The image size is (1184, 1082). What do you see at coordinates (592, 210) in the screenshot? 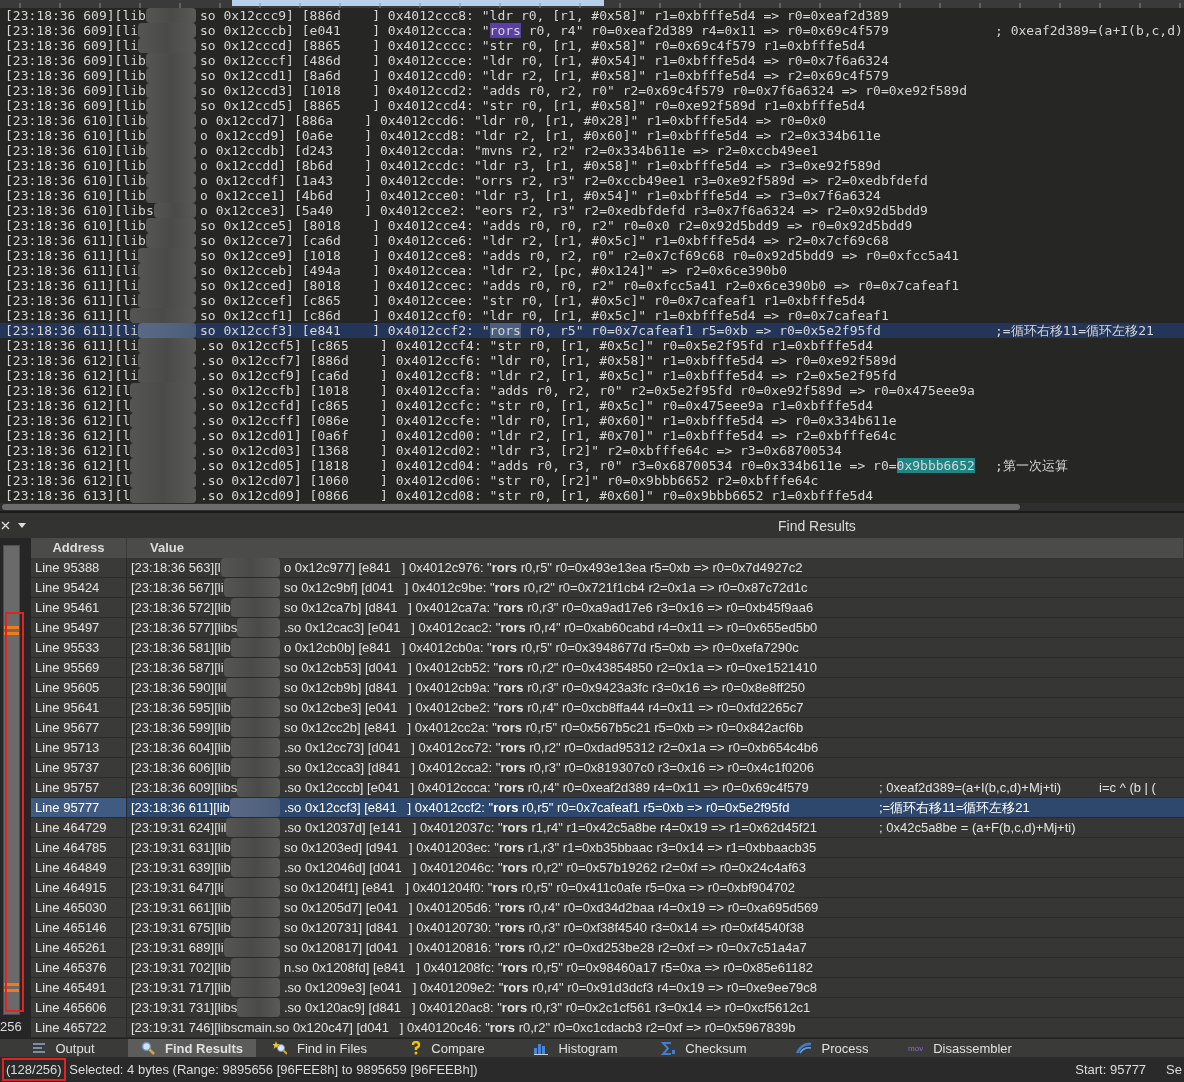
I see `trace-row: [23:18:36 610][libs o 0x12cce3] [5a40 ] 0x4012cce2: "eors r2, r3" r2=0xedbfdefd r3=0x7f6a6324 => r2=0x92d5bdd9` at bounding box center [592, 210].